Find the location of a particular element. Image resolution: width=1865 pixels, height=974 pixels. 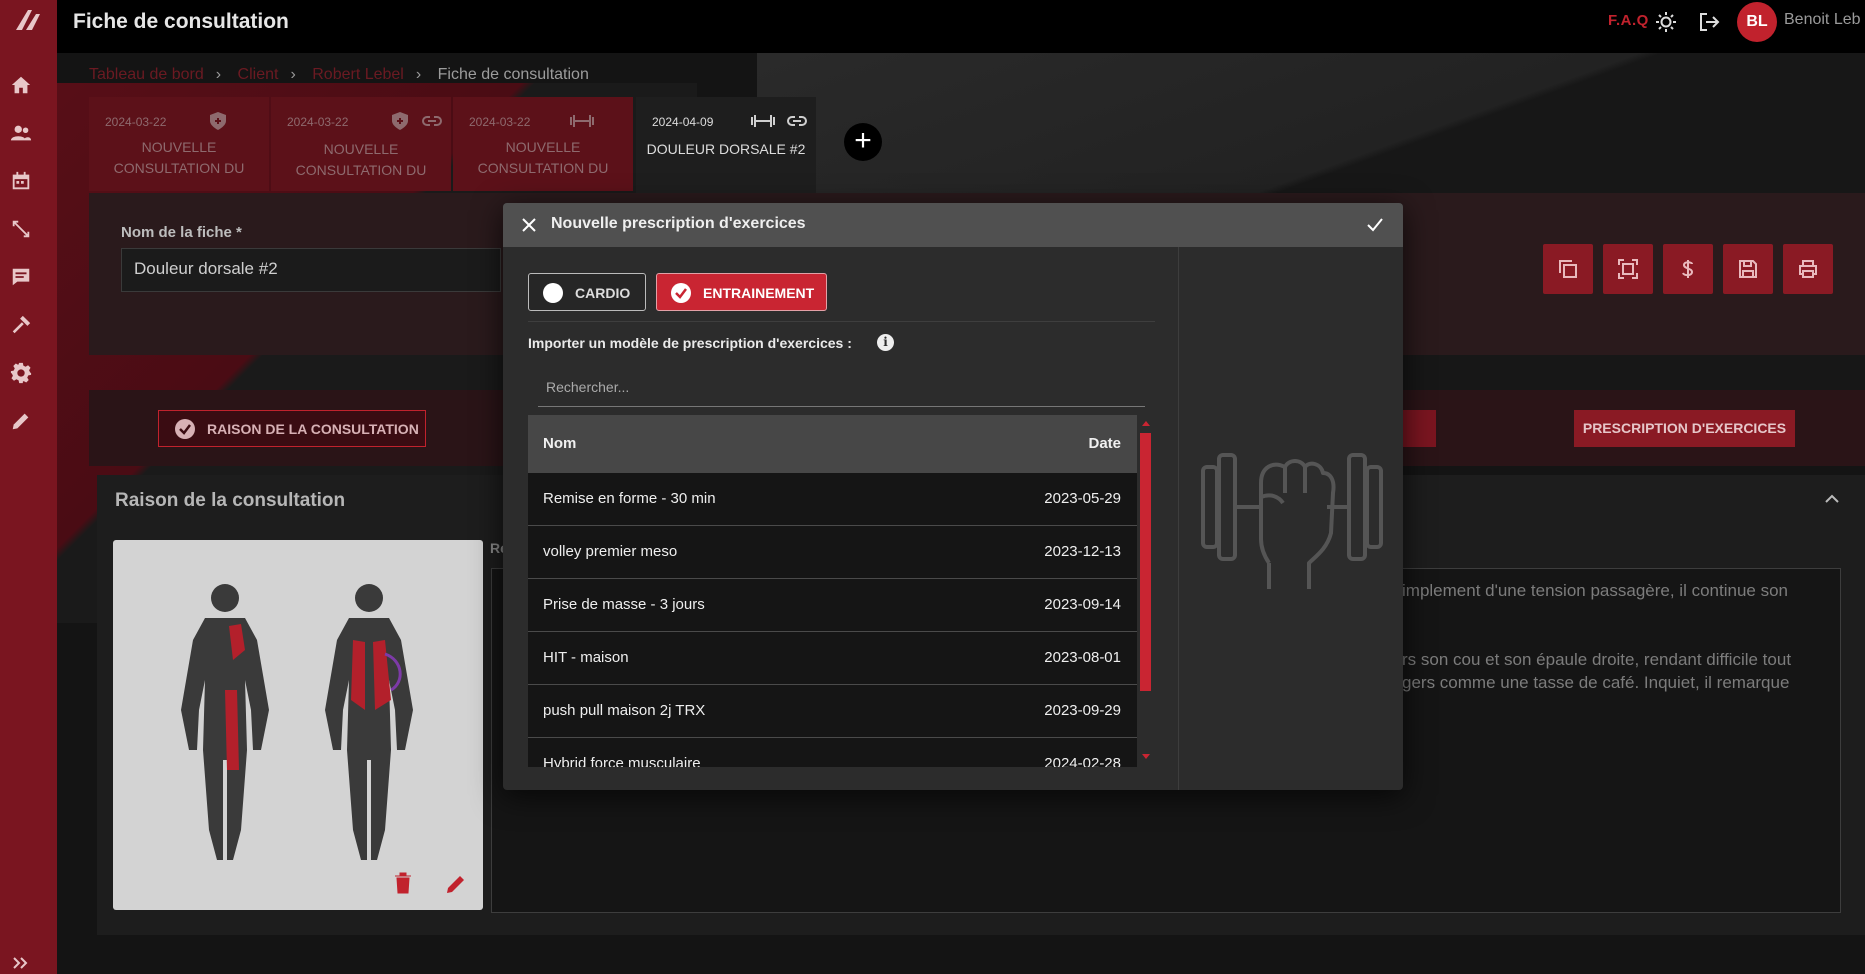

logout-icon is located at coordinates (1709, 22).